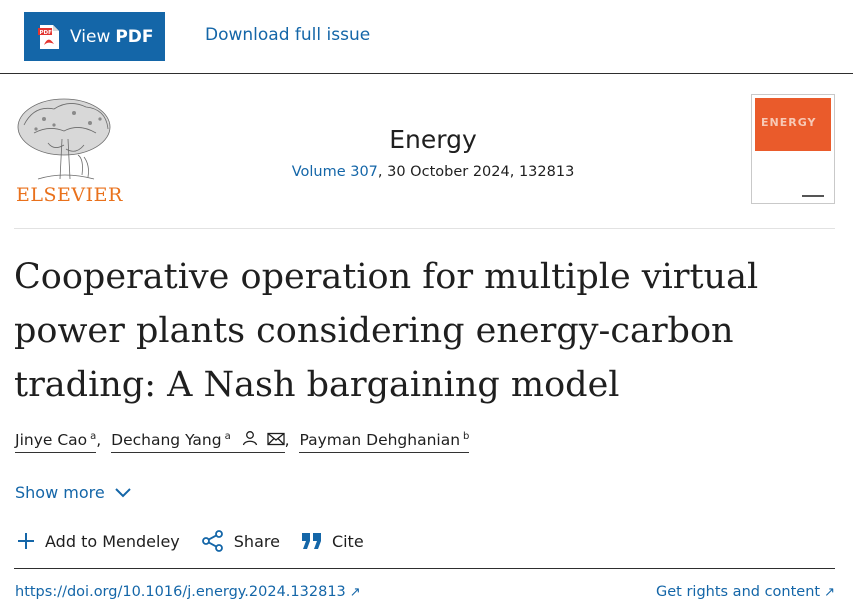  I want to click on pdf-icon-label: PDF, so click(46, 33).